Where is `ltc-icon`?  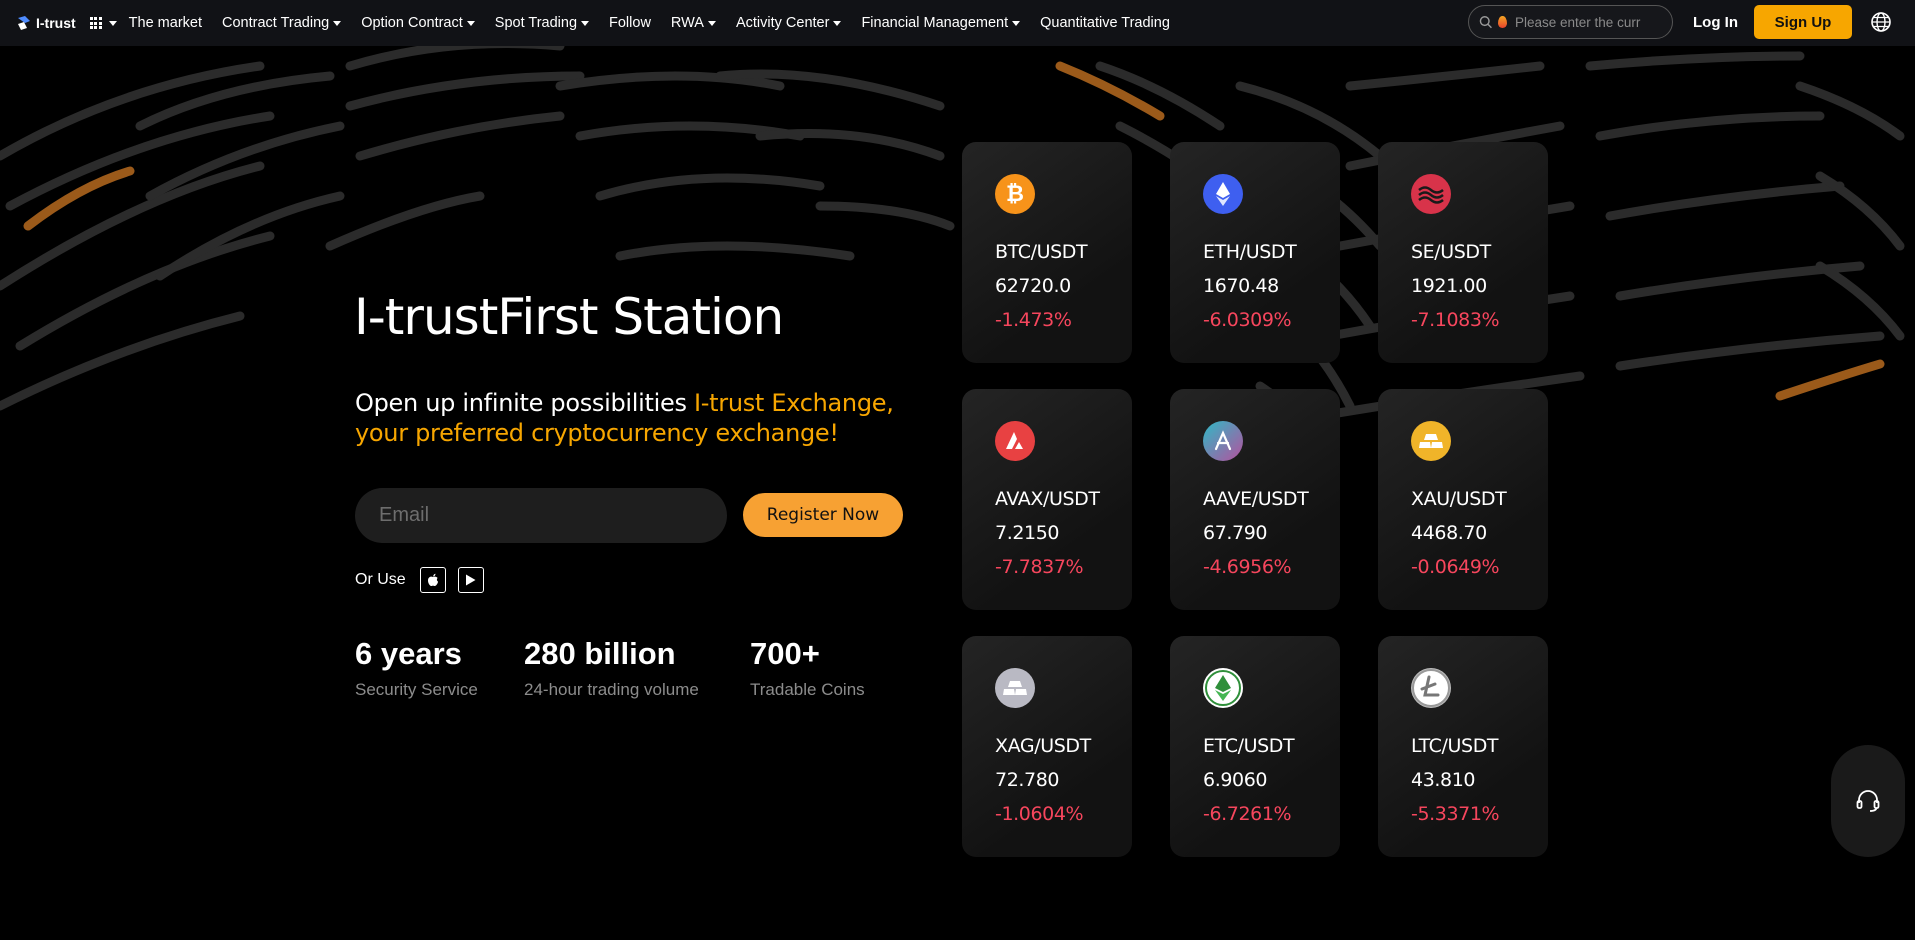 ltc-icon is located at coordinates (1431, 688).